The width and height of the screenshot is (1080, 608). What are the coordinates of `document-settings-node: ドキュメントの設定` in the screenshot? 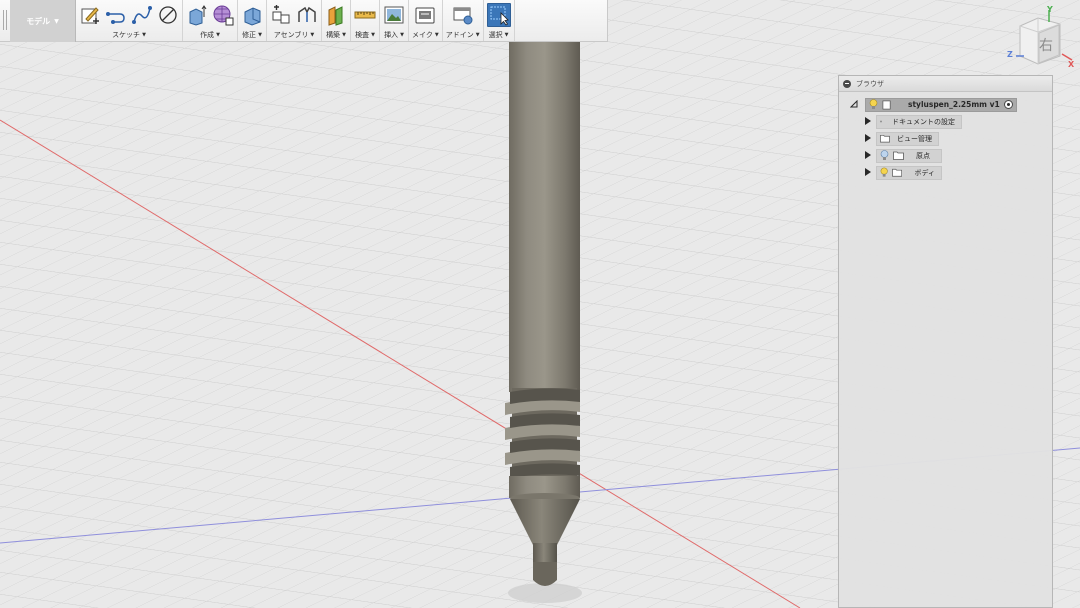 It's located at (919, 121).